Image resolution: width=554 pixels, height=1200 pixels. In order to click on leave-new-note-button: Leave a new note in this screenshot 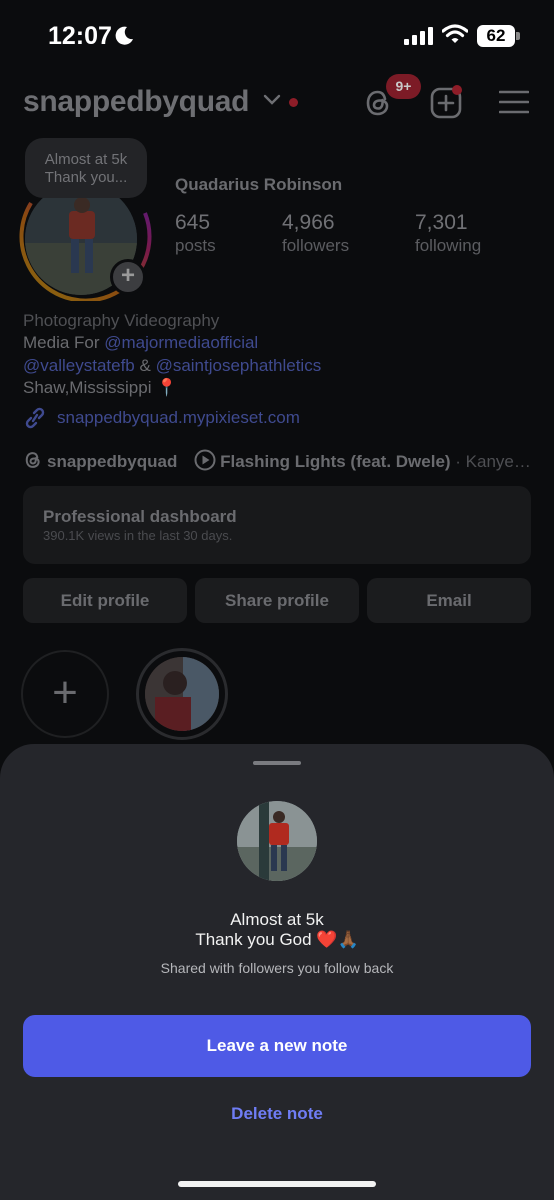, I will do `click(277, 1046)`.